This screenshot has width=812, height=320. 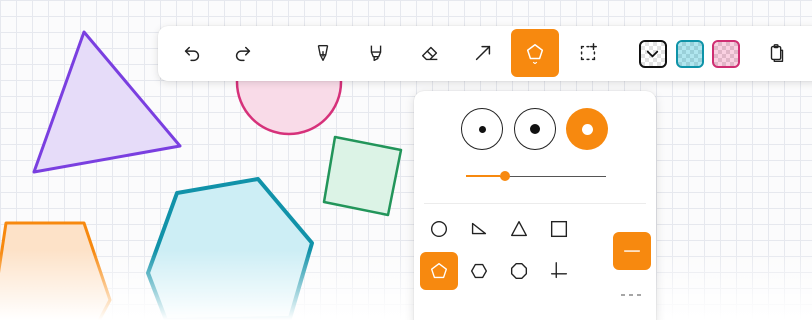 I want to click on shape-circle-button, so click(x=439, y=229).